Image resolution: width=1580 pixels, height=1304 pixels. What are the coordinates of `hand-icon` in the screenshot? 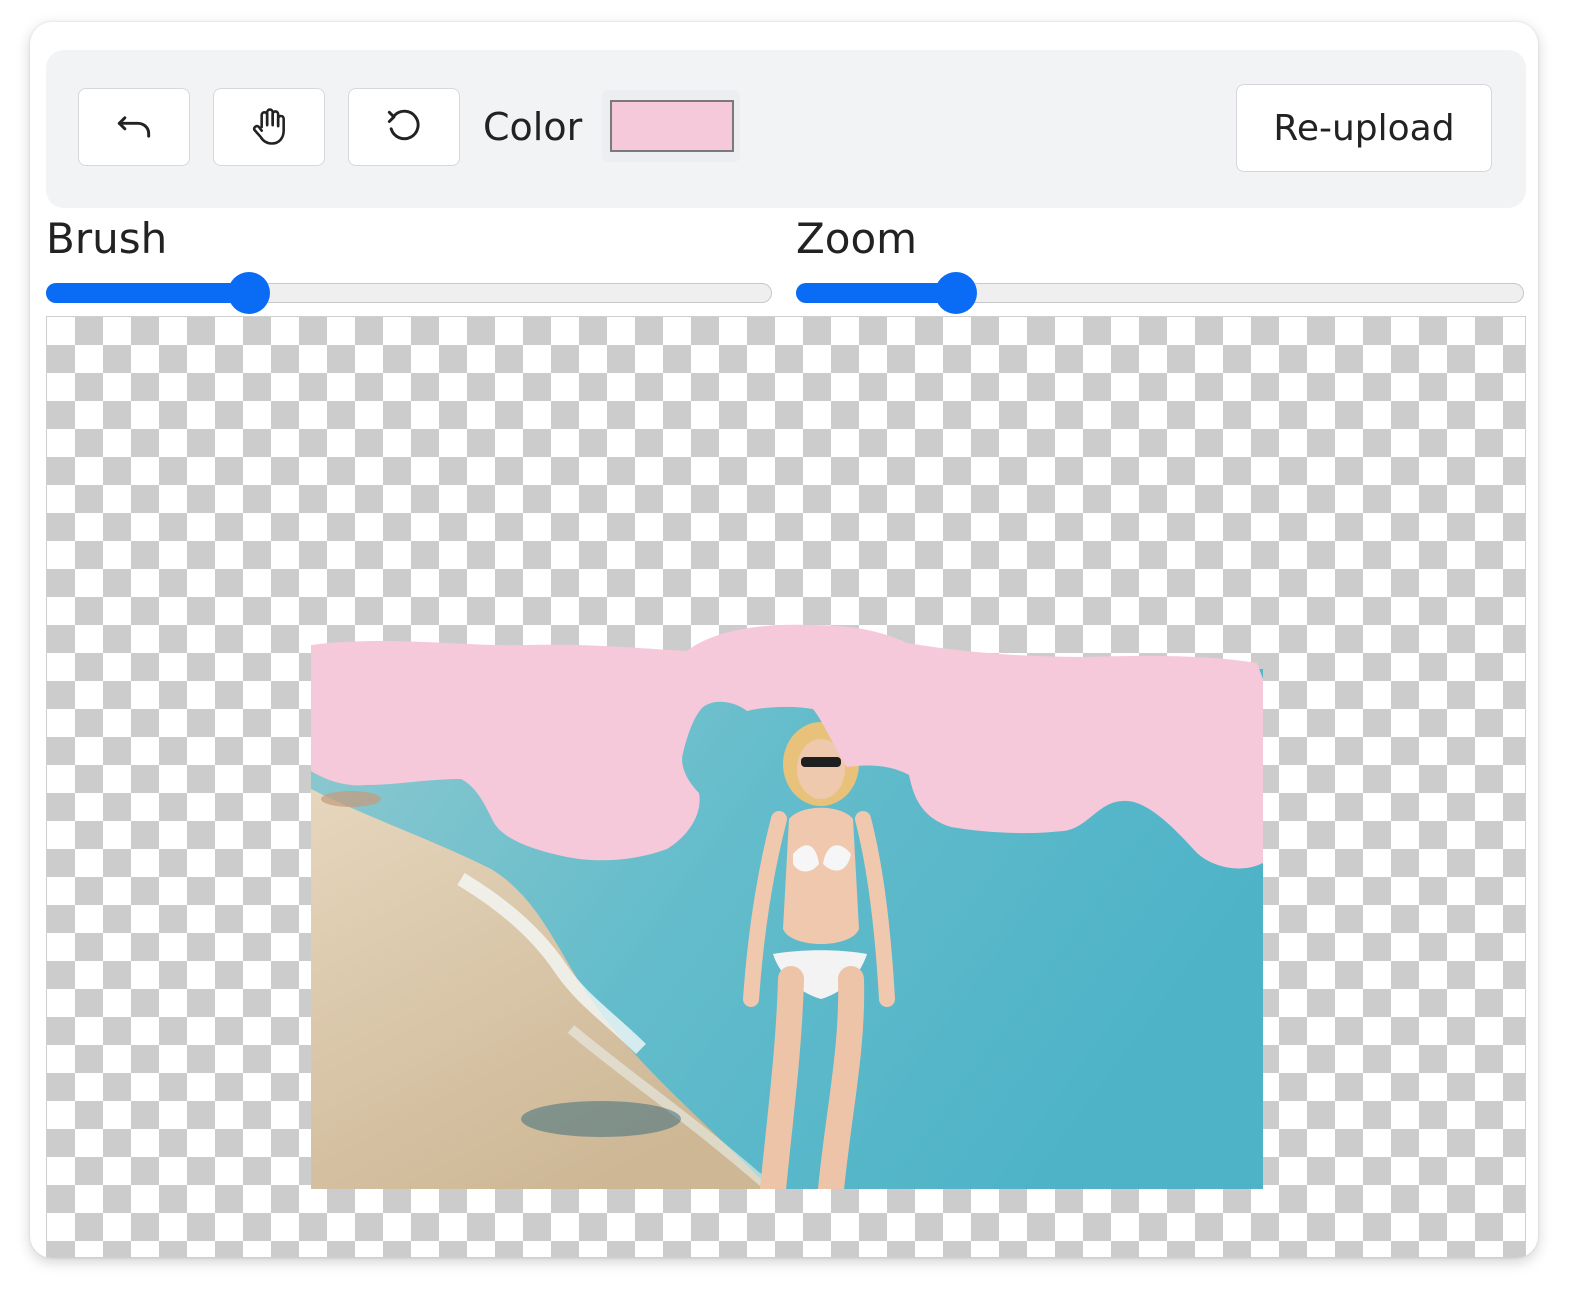 It's located at (268, 126).